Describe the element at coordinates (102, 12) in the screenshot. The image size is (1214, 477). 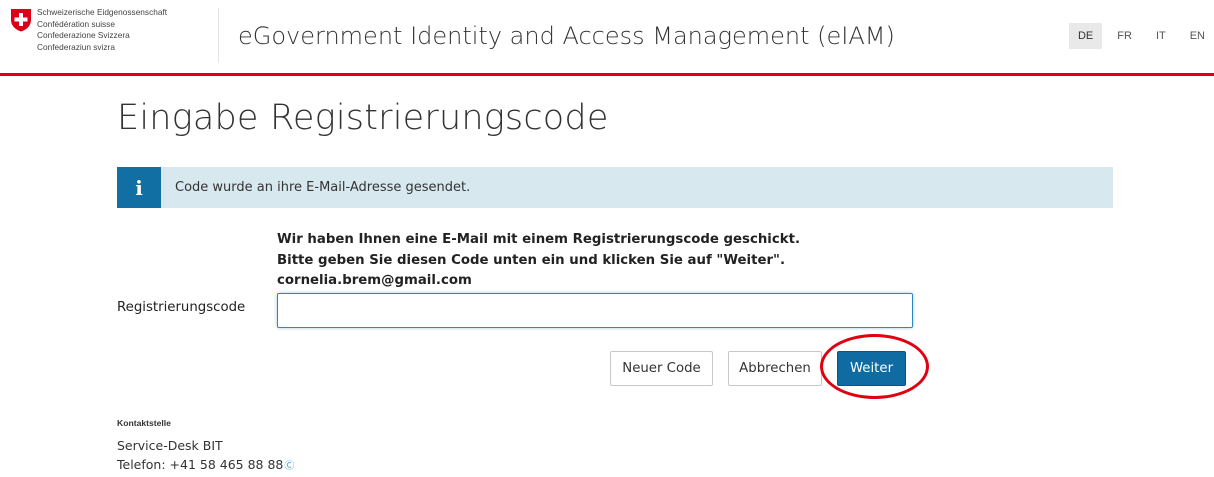
I see `confederation-line-de: Schweizerische Eidgenossenschaft` at that location.